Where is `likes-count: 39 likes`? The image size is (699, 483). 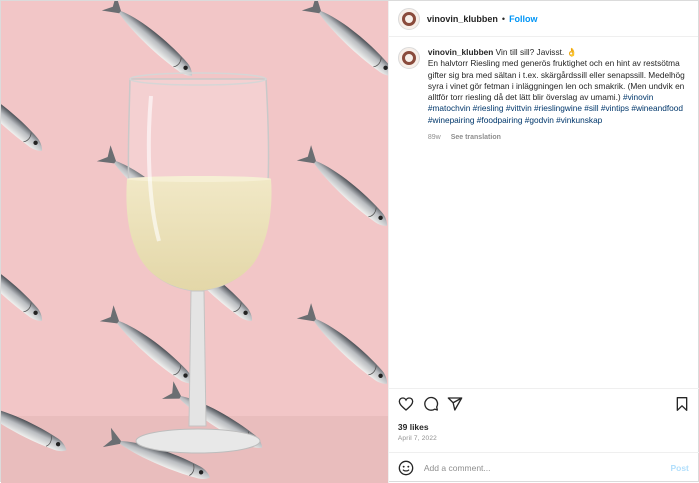
likes-count: 39 likes is located at coordinates (413, 427).